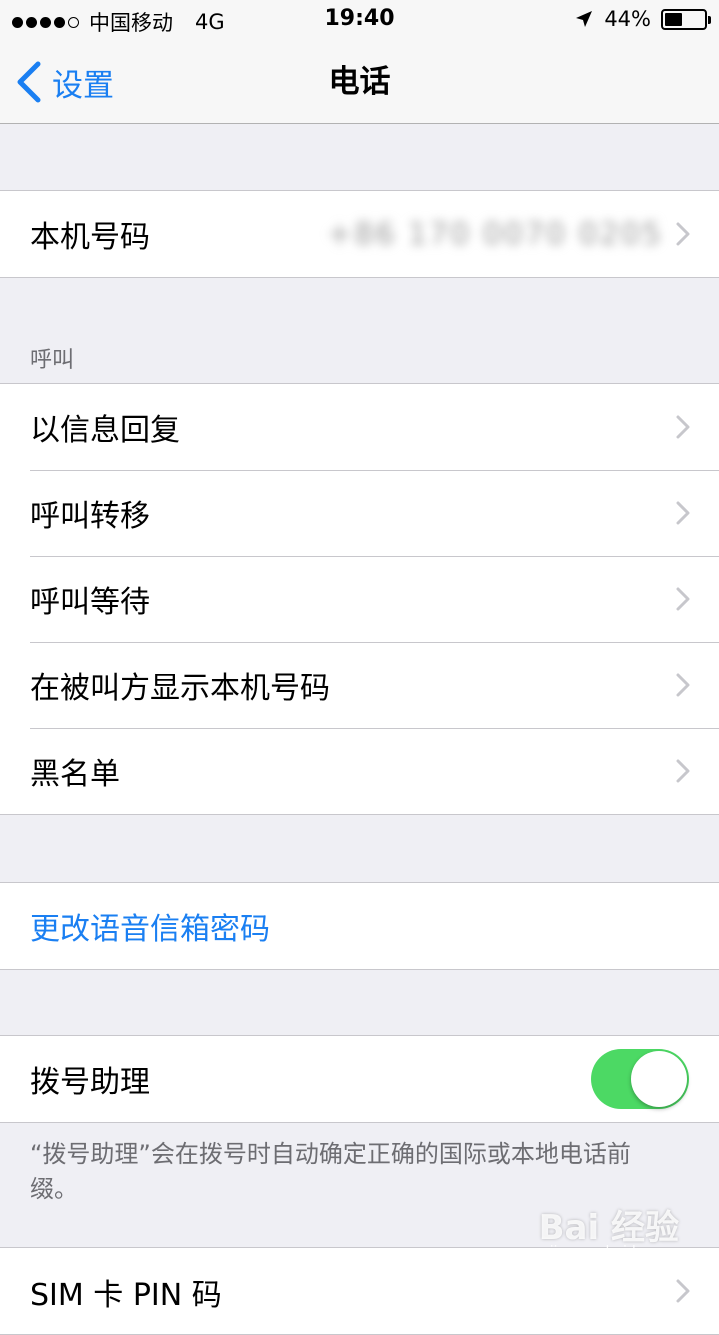 The width and height of the screenshot is (719, 1335). I want to click on dial-assist-group: 拨号助理, so click(359, 1079).